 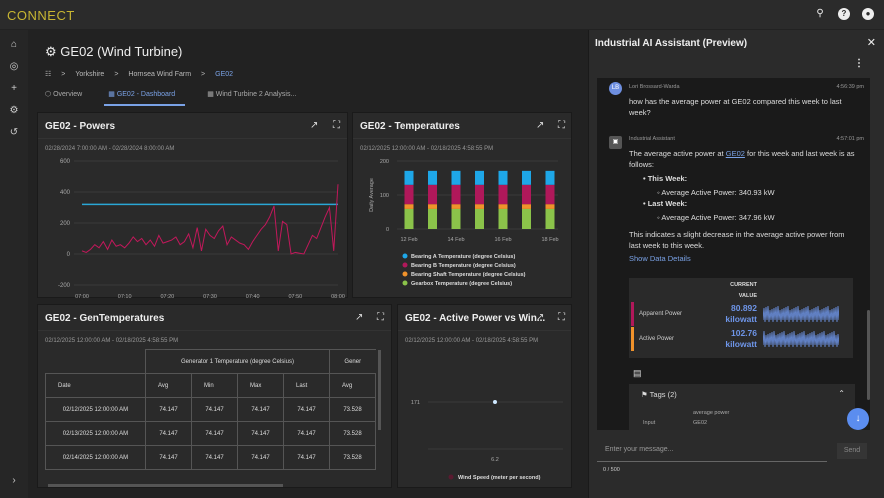 I want to click on scatter-chart: 171 6.2 Wind Speed (meter per second), so click(x=487, y=440).